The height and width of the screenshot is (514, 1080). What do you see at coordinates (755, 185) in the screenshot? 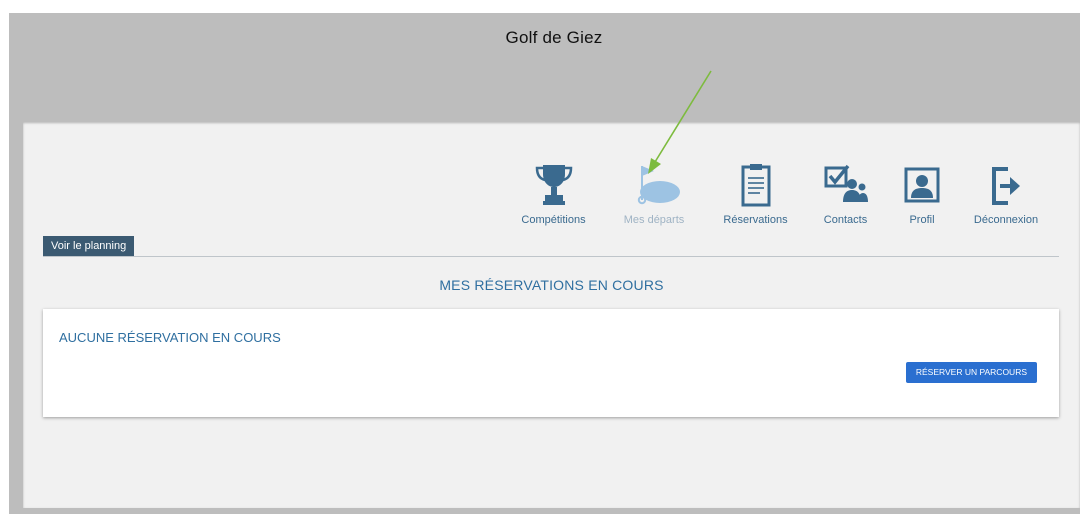
I see `clipboard-icon` at bounding box center [755, 185].